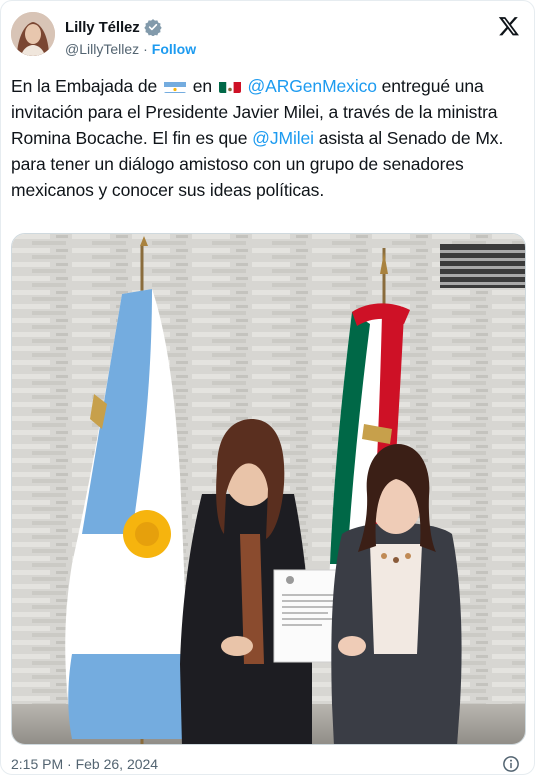  What do you see at coordinates (102, 49) in the screenshot?
I see `author-handle: @LillyTellez` at bounding box center [102, 49].